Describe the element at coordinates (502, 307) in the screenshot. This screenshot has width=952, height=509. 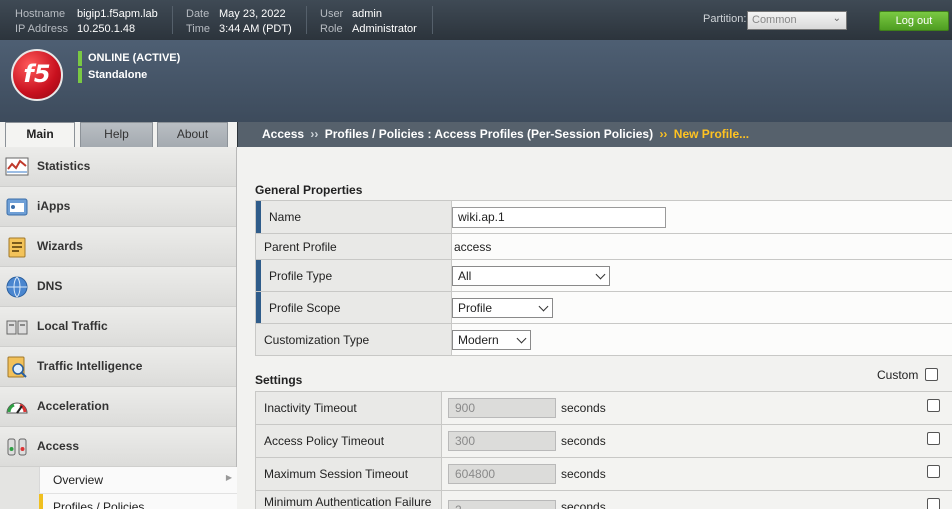
I see `profile-scope-select: Profile` at that location.